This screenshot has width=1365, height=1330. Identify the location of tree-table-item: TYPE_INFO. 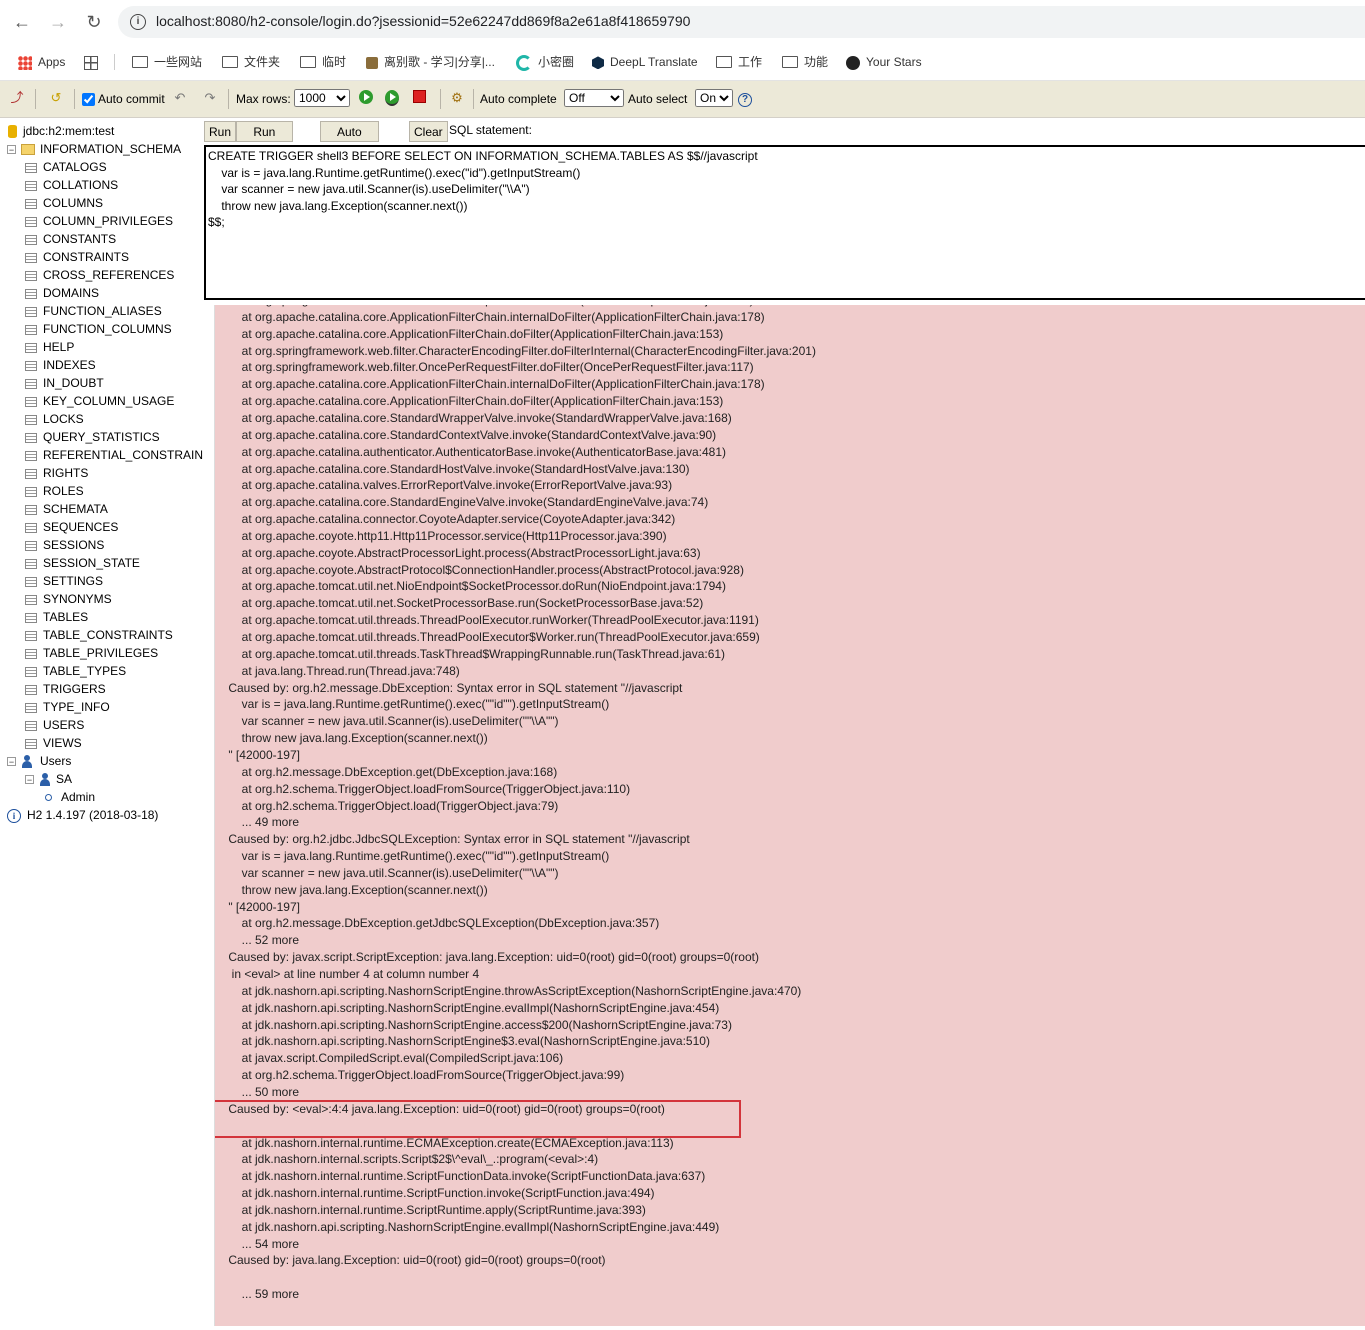
(67, 707).